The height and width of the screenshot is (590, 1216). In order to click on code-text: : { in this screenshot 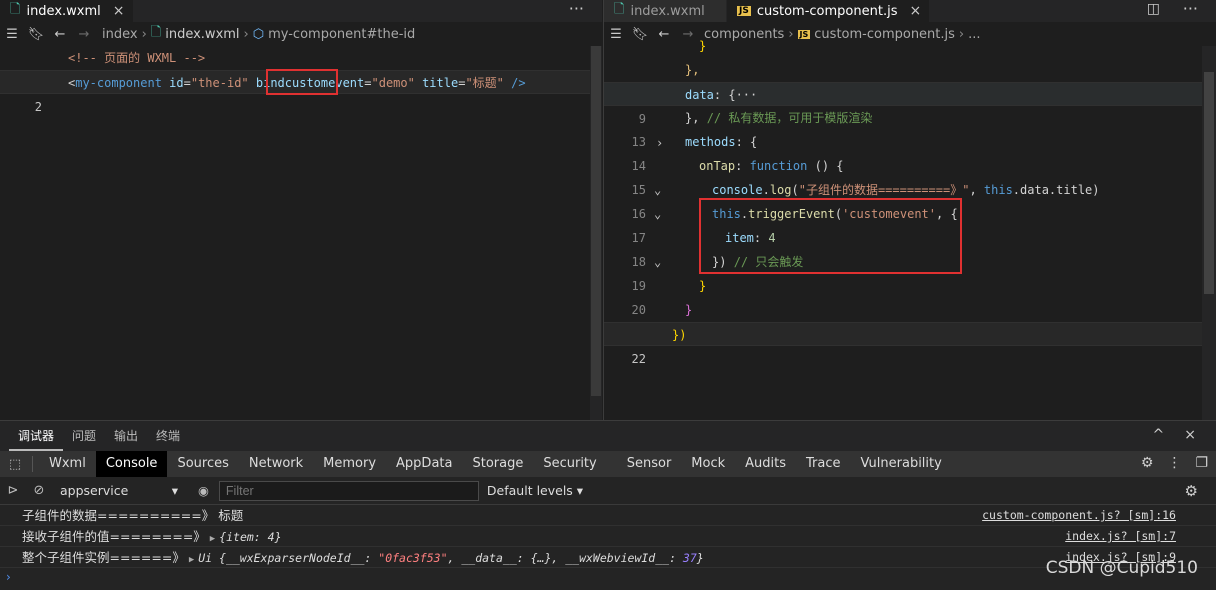, I will do `click(746, 142)`.